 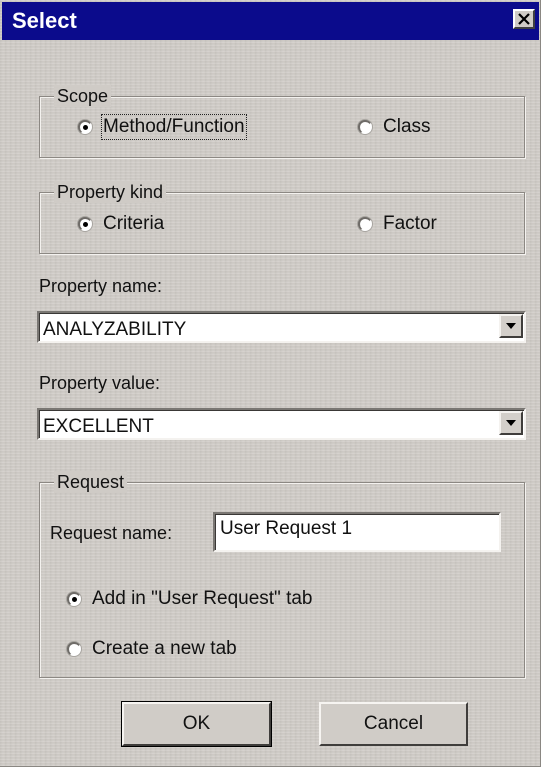 What do you see at coordinates (196, 724) in the screenshot?
I see `ok-button: OK` at bounding box center [196, 724].